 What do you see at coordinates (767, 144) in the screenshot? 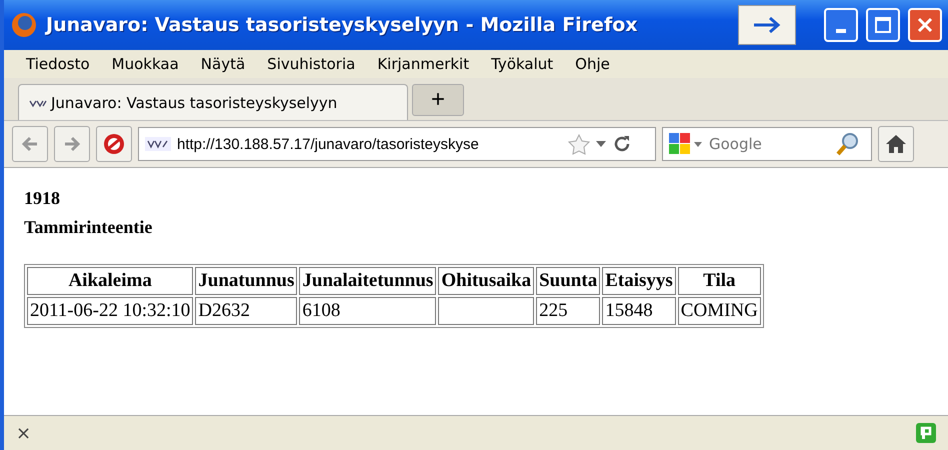
I see `search-field: Google` at bounding box center [767, 144].